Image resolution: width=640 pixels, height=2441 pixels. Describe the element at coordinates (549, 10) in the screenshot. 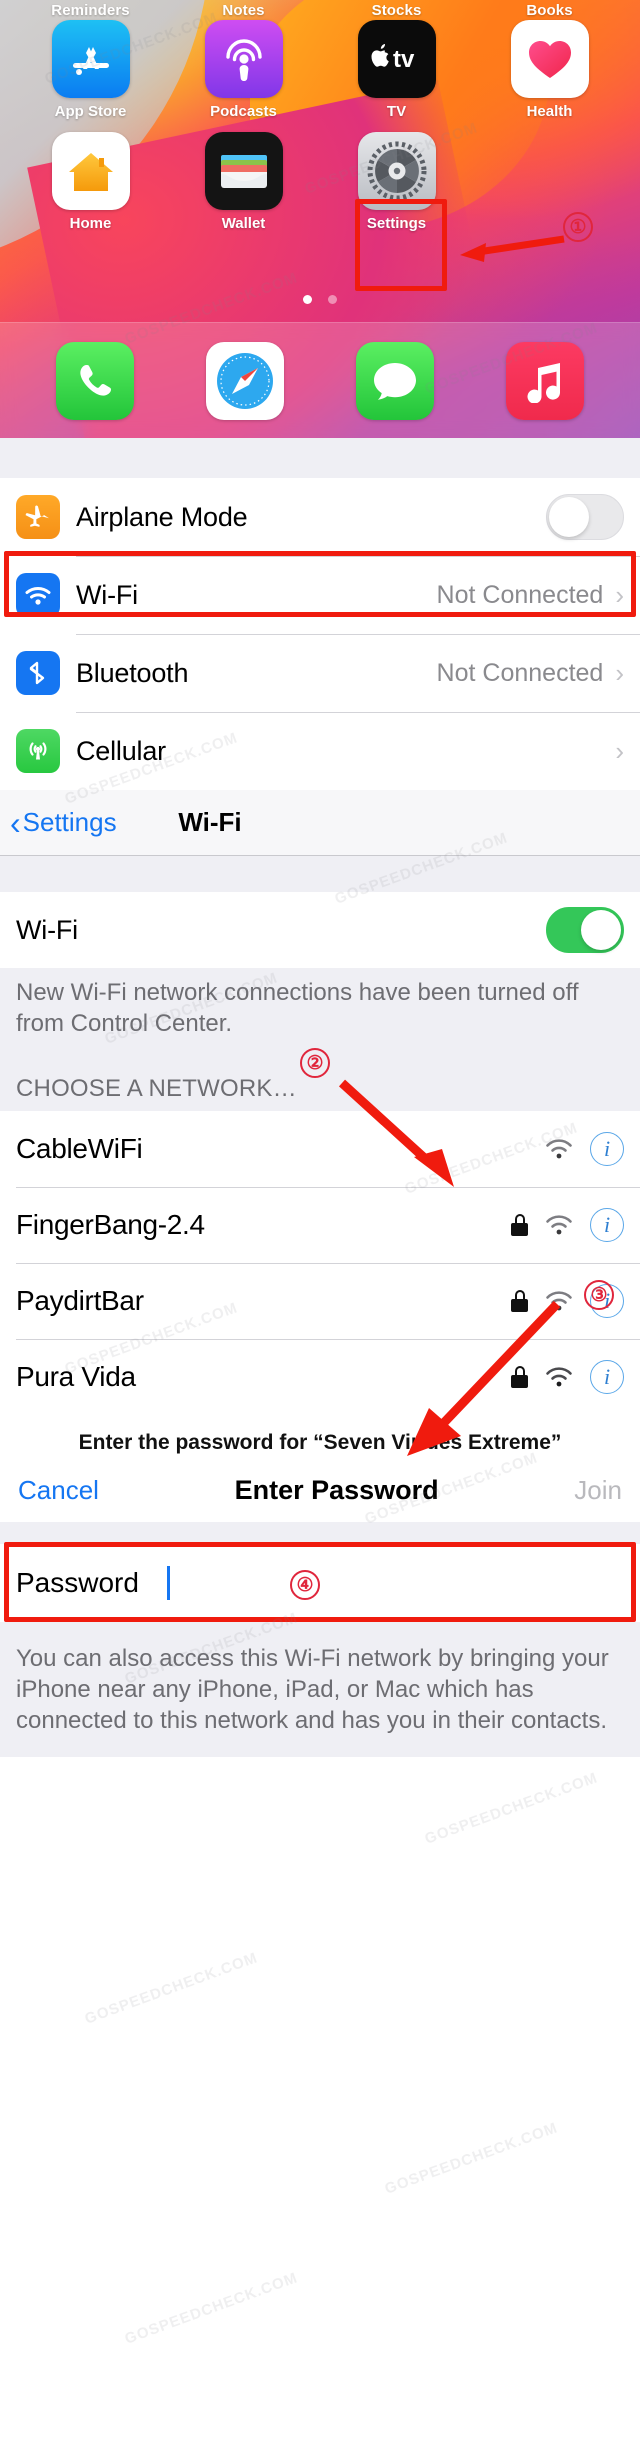

I see `app-label-books: Books` at that location.